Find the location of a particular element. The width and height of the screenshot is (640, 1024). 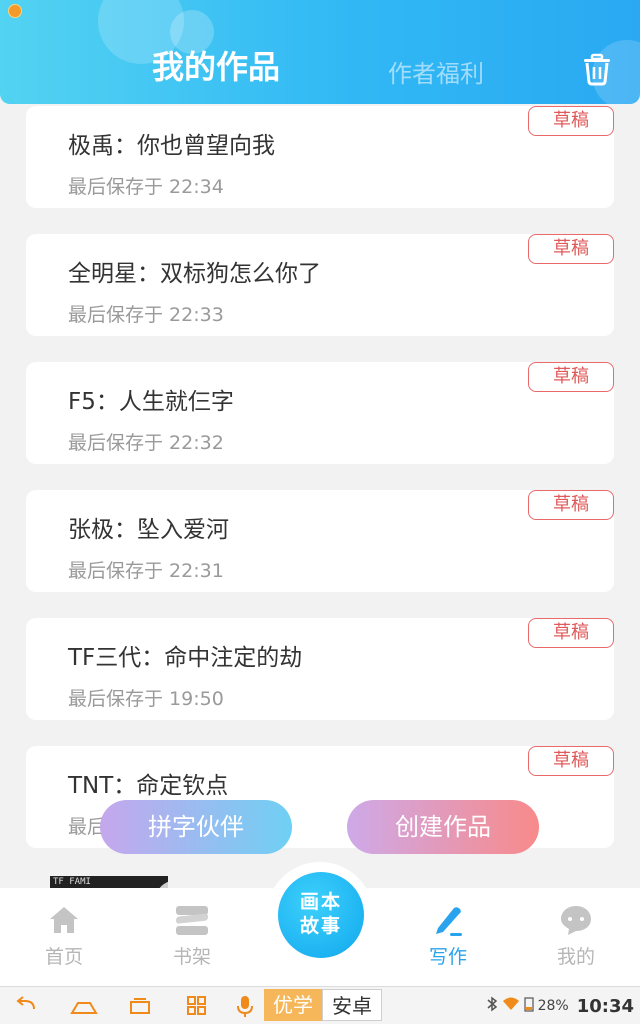

work-card: TF三代：命中注定的劫 最后保存于 19:50 草稿 is located at coordinates (320, 669).